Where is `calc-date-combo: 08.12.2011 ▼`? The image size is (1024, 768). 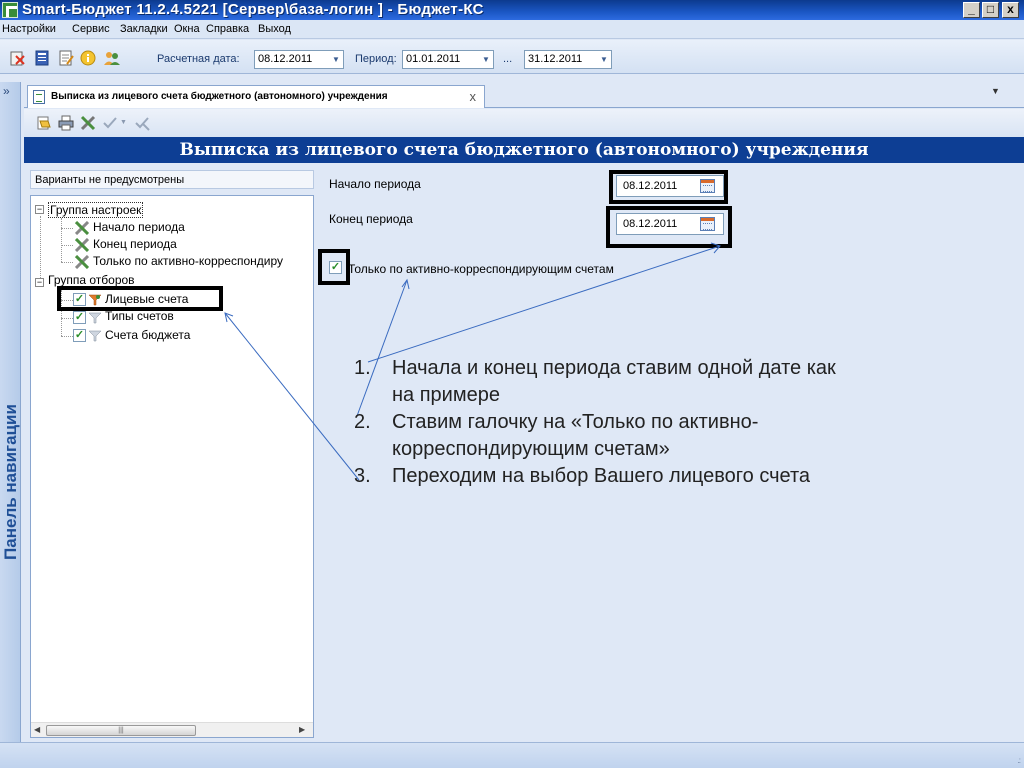 calc-date-combo: 08.12.2011 ▼ is located at coordinates (299, 59).